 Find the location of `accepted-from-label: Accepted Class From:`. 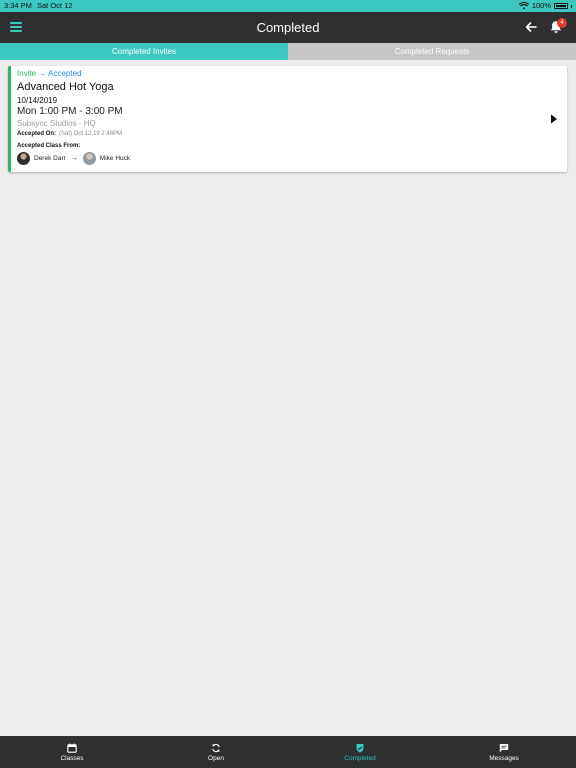

accepted-from-label: Accepted Class From: is located at coordinates (49, 146).